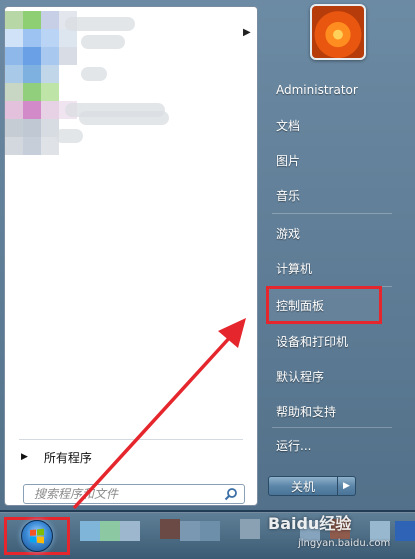 The width and height of the screenshot is (415, 559). Describe the element at coordinates (333, 195) in the screenshot. I see `music-link: 音乐` at that location.